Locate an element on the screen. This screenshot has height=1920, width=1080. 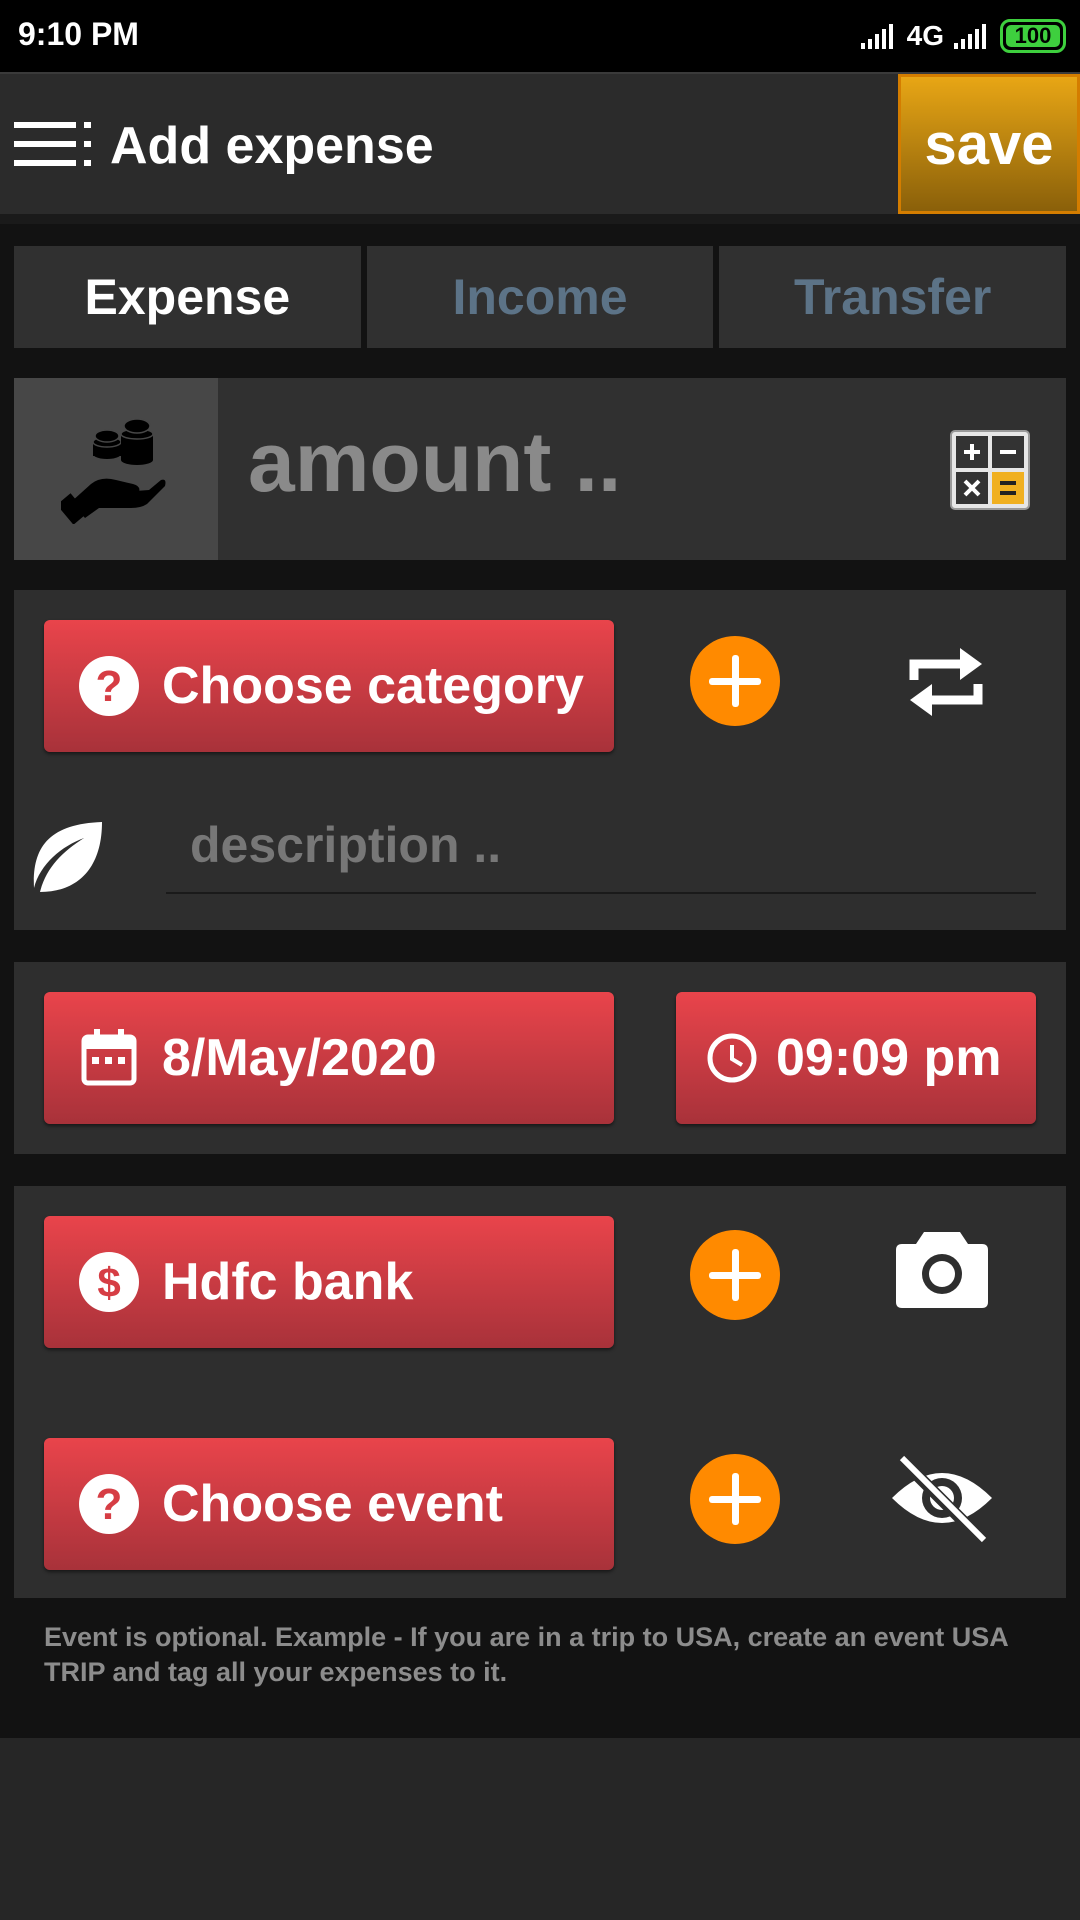
add-category-button is located at coordinates (735, 681).